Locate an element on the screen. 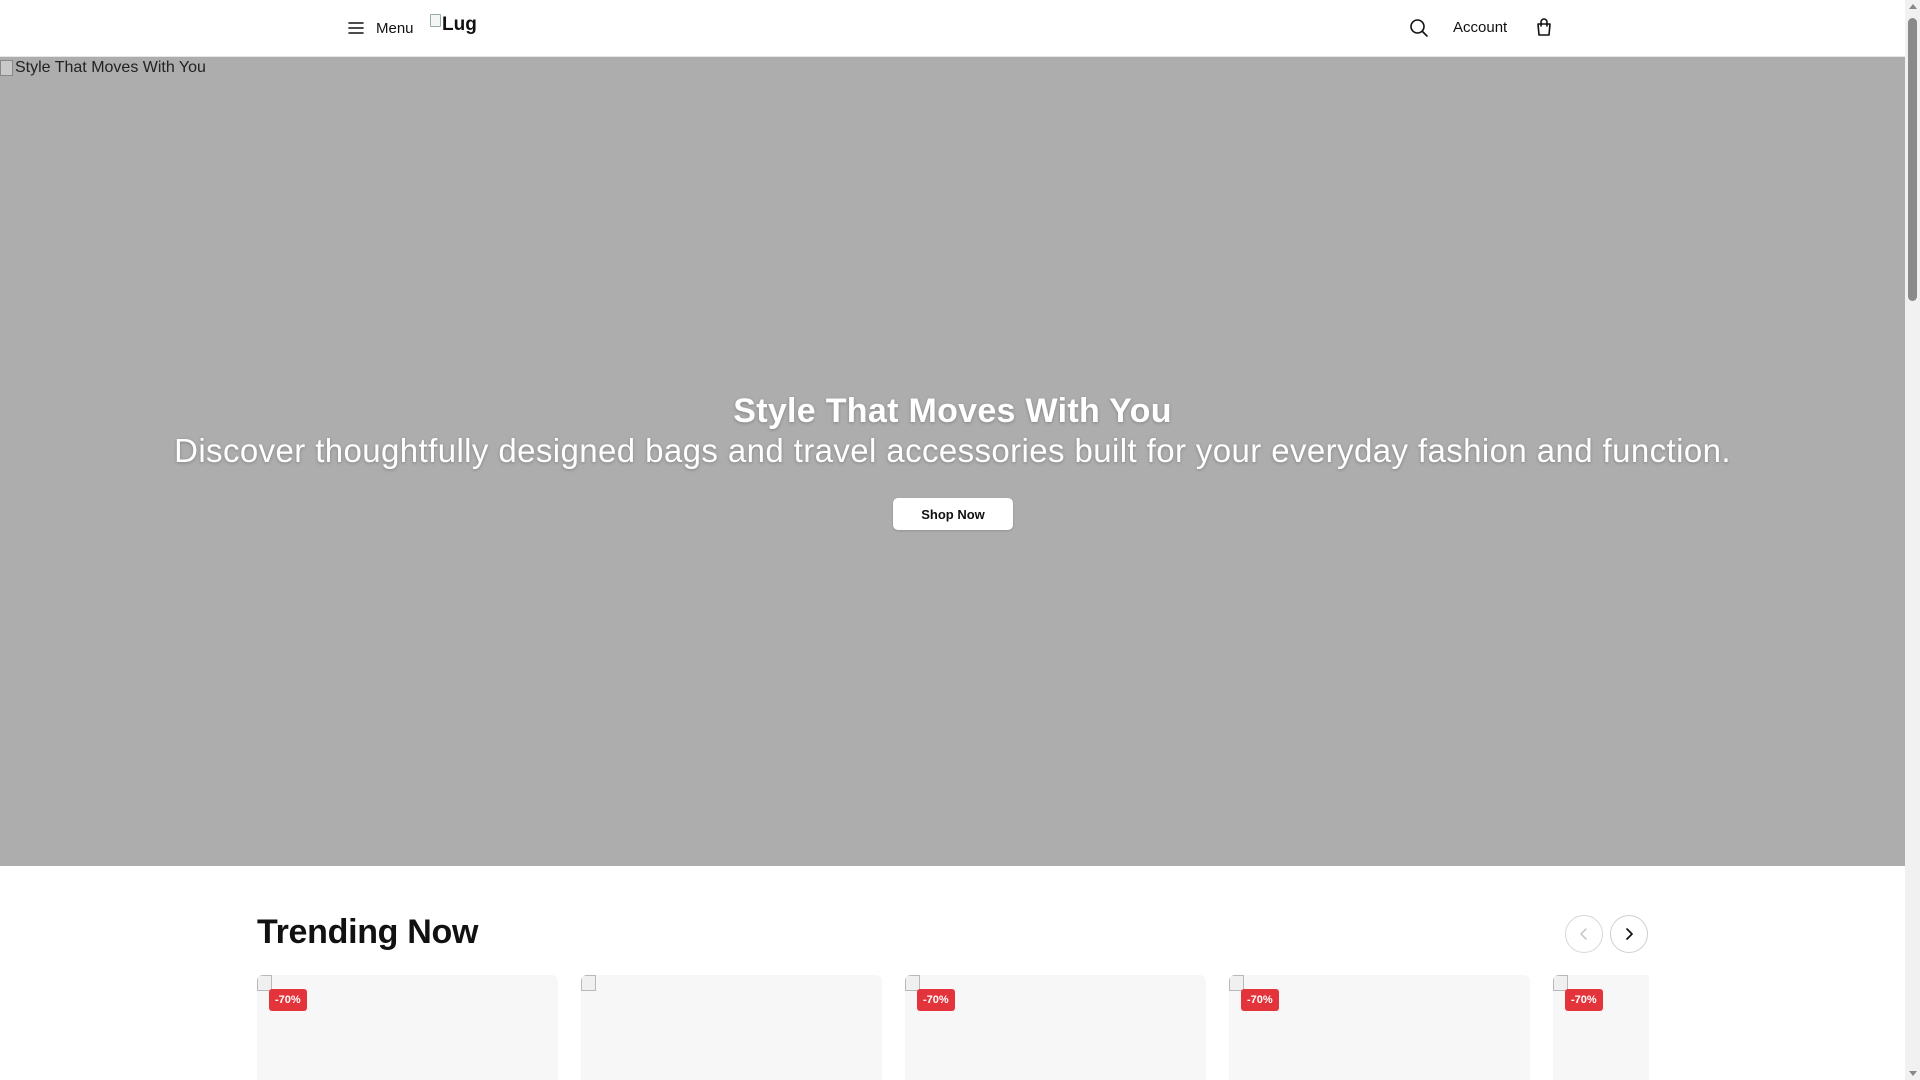 The height and width of the screenshot is (1080, 1920). cart-button is located at coordinates (1544, 27).